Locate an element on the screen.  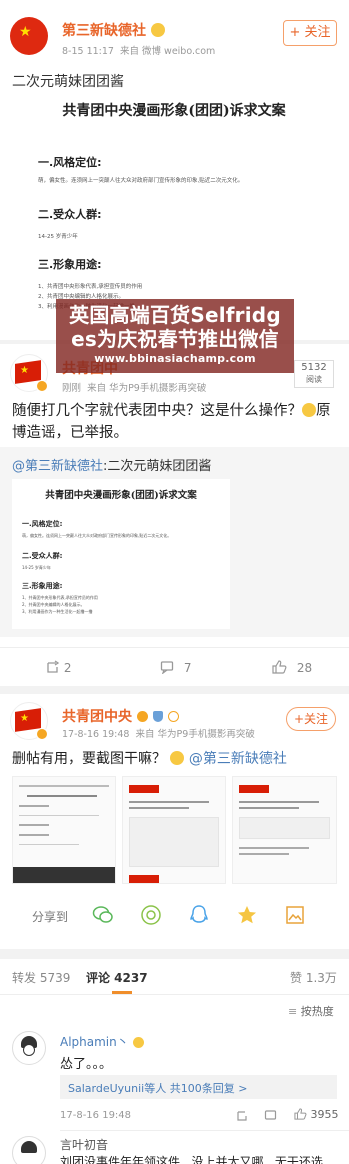
vip-icon is located at coordinates (173, 716).